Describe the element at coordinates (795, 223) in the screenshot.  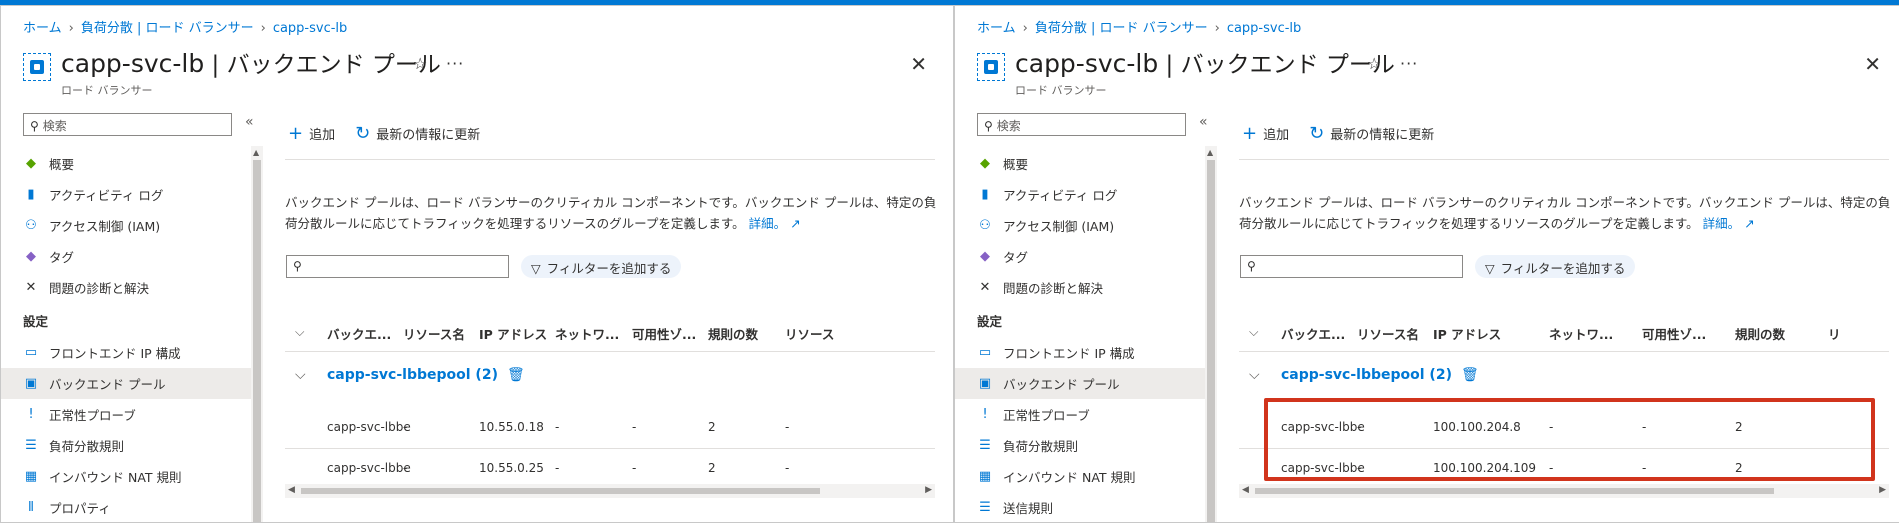
I see `external-link-icon: ↗` at that location.